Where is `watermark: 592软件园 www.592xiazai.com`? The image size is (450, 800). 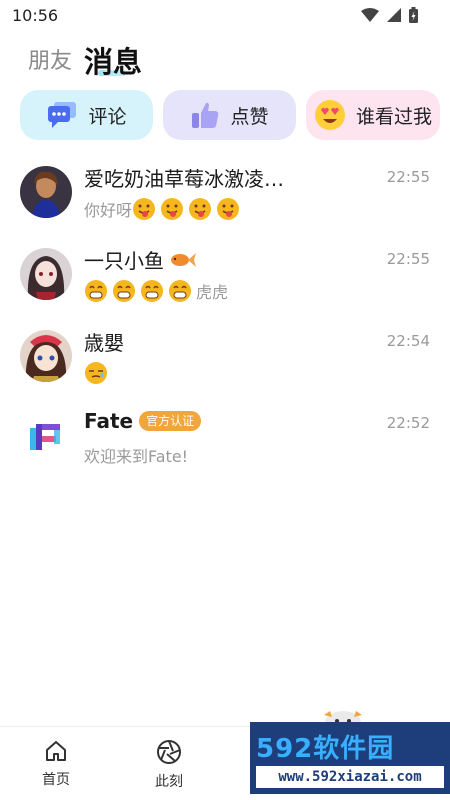 watermark: 592软件园 www.592xiazai.com is located at coordinates (350, 758).